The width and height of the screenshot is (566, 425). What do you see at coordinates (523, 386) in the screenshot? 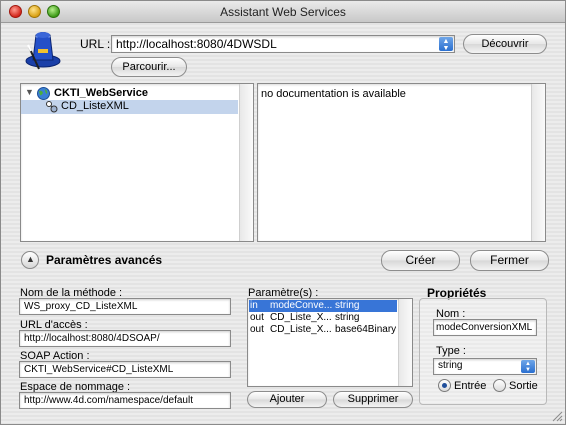
I see `output-direction-label: Sortie` at bounding box center [523, 386].